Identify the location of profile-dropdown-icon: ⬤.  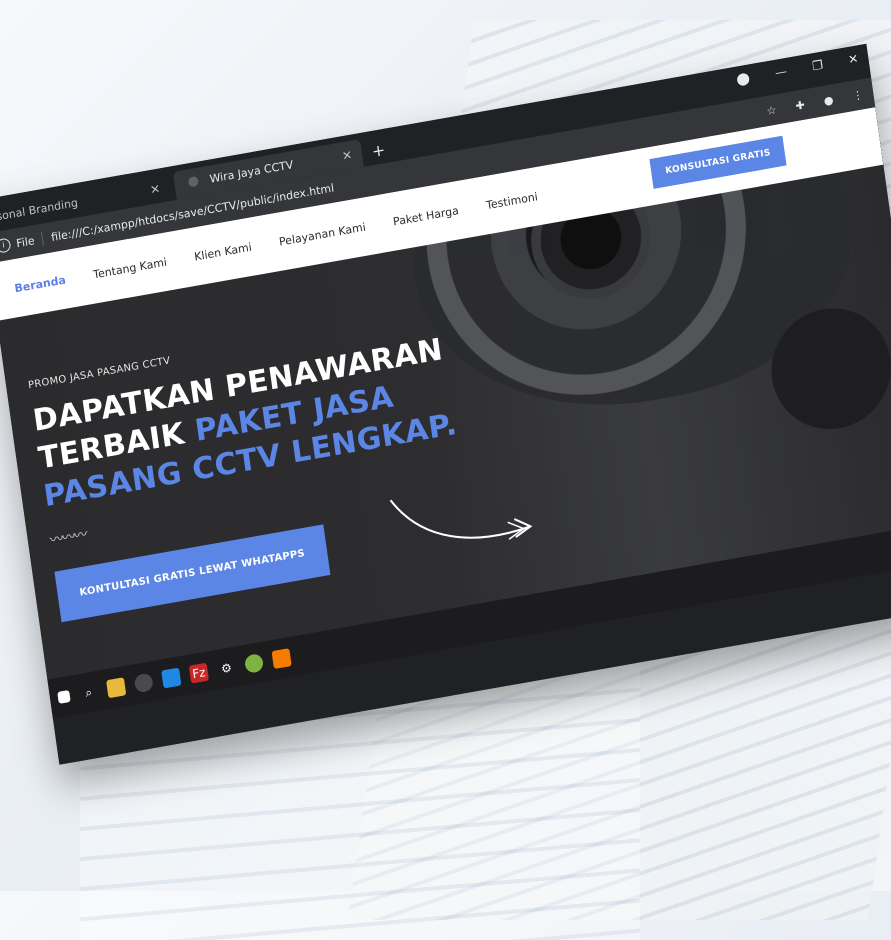
(742, 79).